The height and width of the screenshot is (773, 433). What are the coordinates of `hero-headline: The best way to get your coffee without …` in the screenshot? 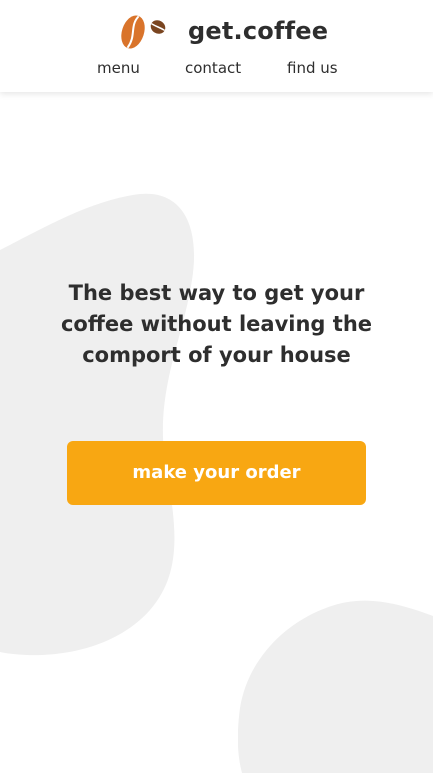 It's located at (216, 324).